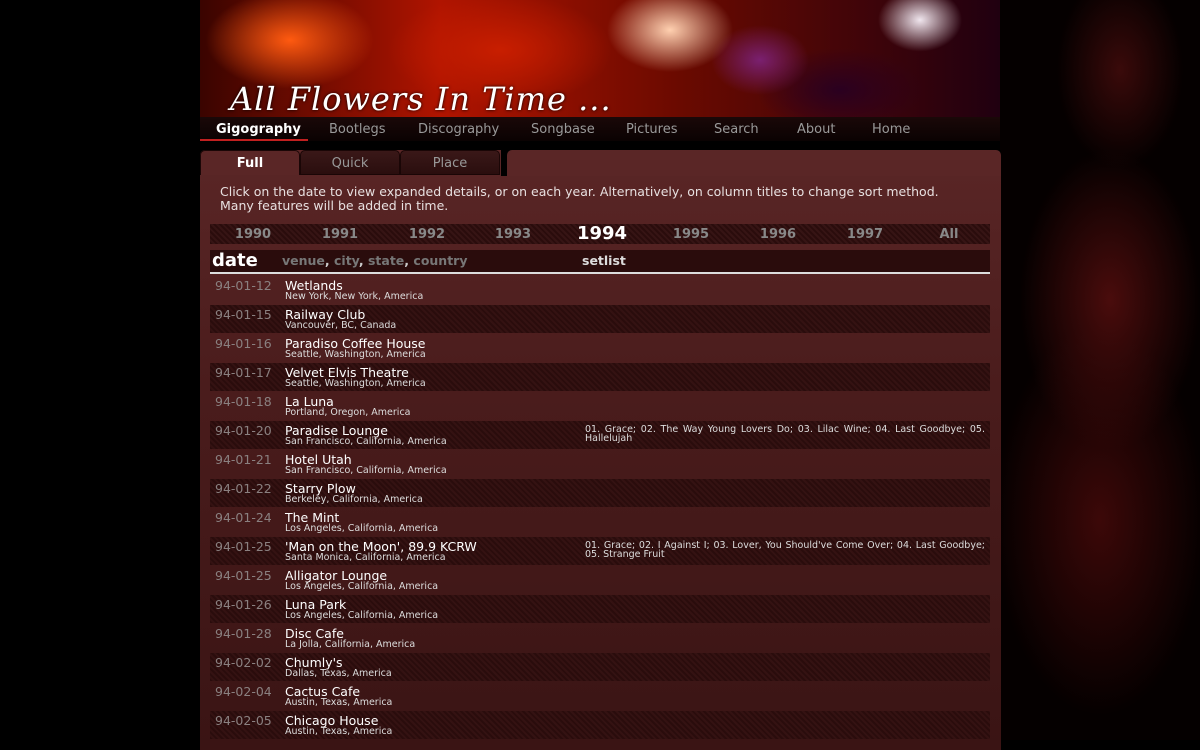 This screenshot has height=750, width=1200. Describe the element at coordinates (563, 129) in the screenshot. I see `nav-songbase: Songbase` at that location.